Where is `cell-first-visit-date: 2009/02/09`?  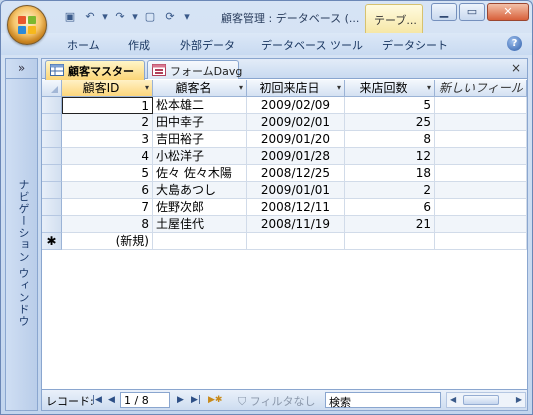
cell-first-visit-date: 2009/02/09 is located at coordinates (296, 105).